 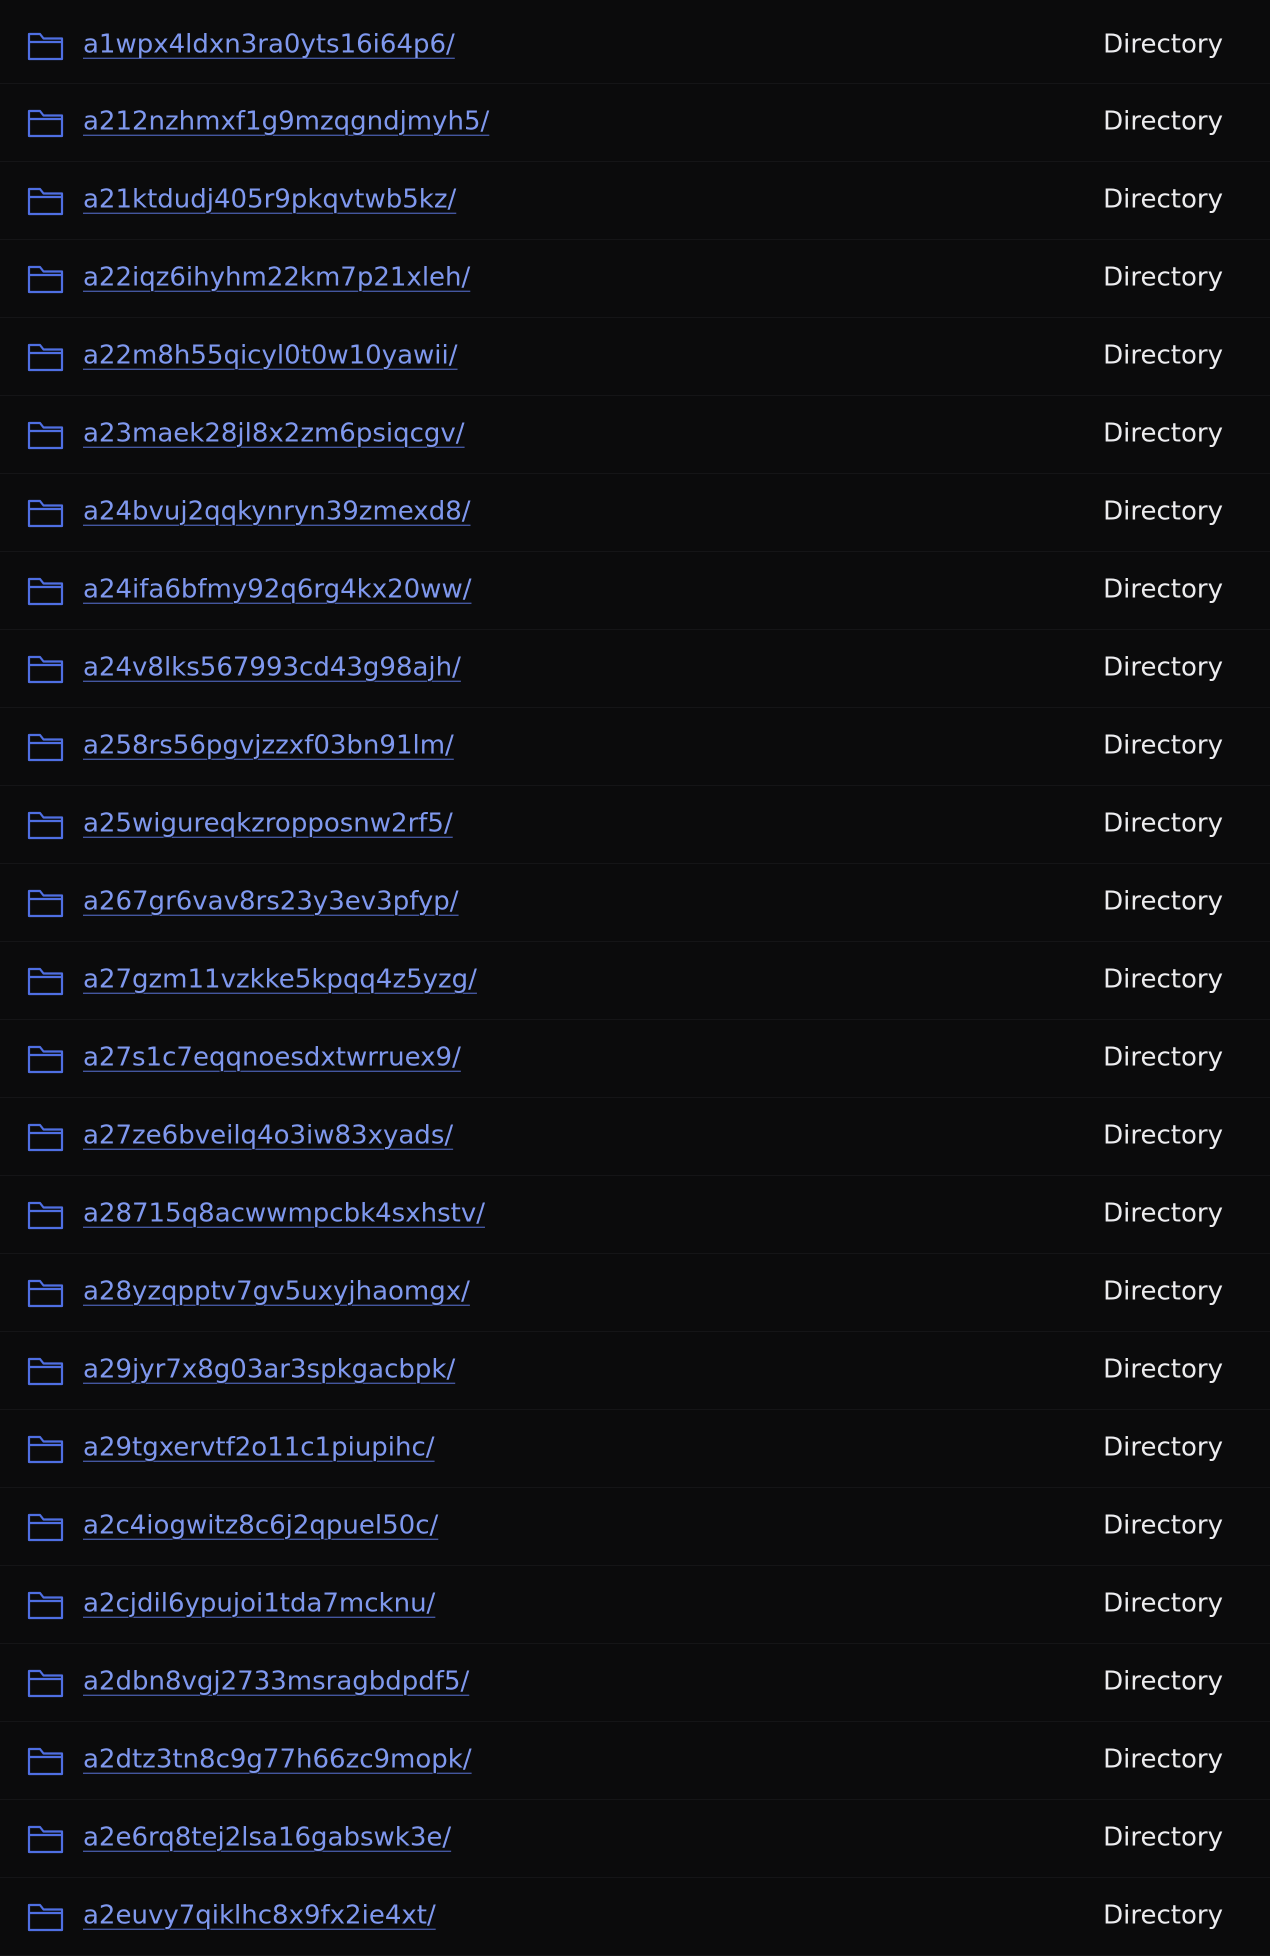 What do you see at coordinates (267, 1837) in the screenshot?
I see `directory-link: a2e6rq8tej2lsa16gabswk3e/` at bounding box center [267, 1837].